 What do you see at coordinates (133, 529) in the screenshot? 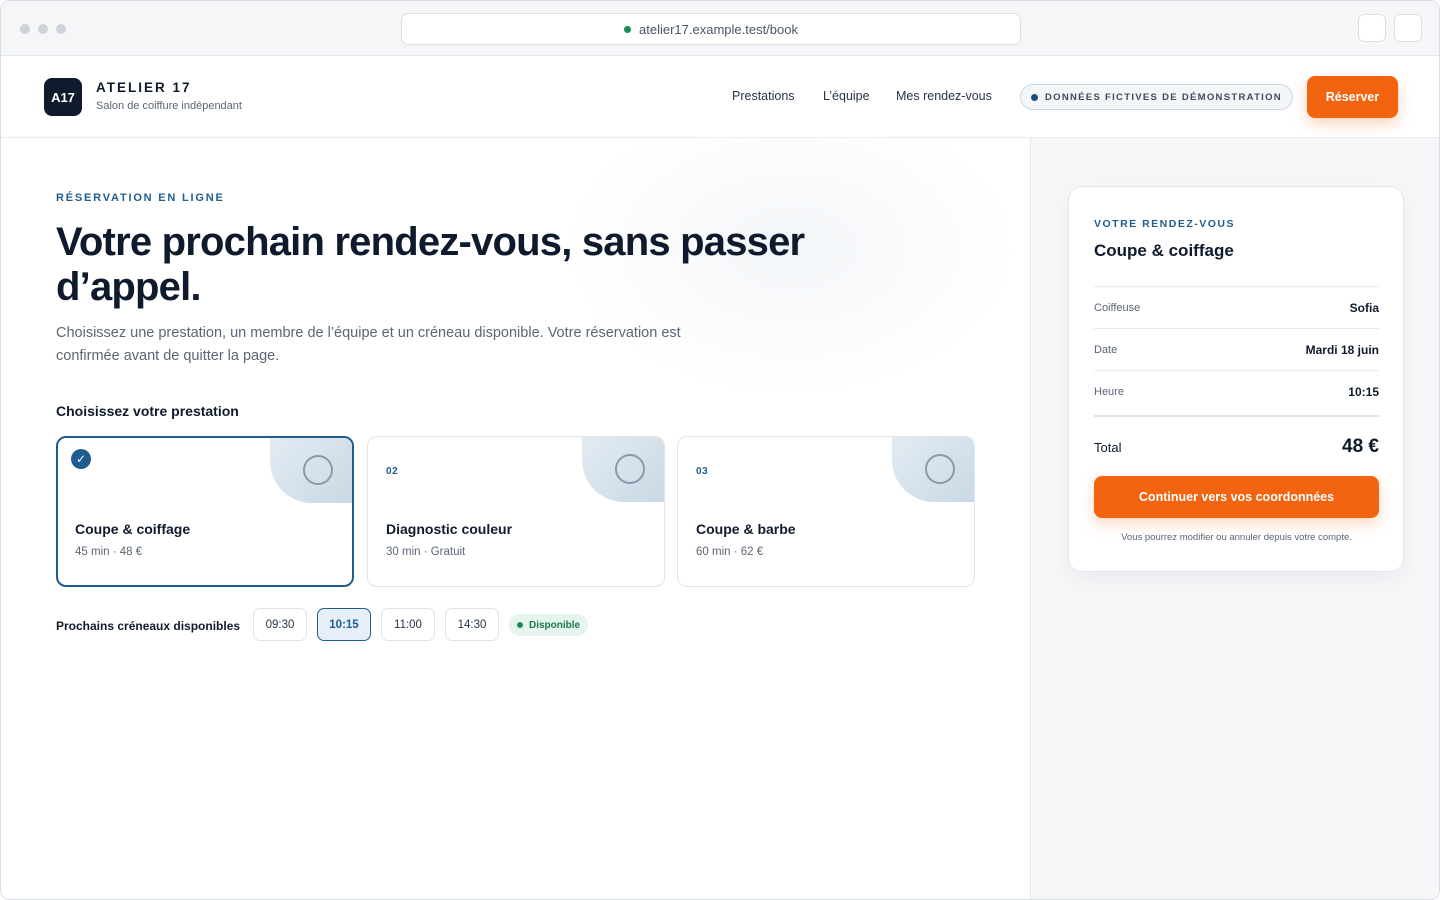
I see `service-name: Coupe & coiffage` at bounding box center [133, 529].